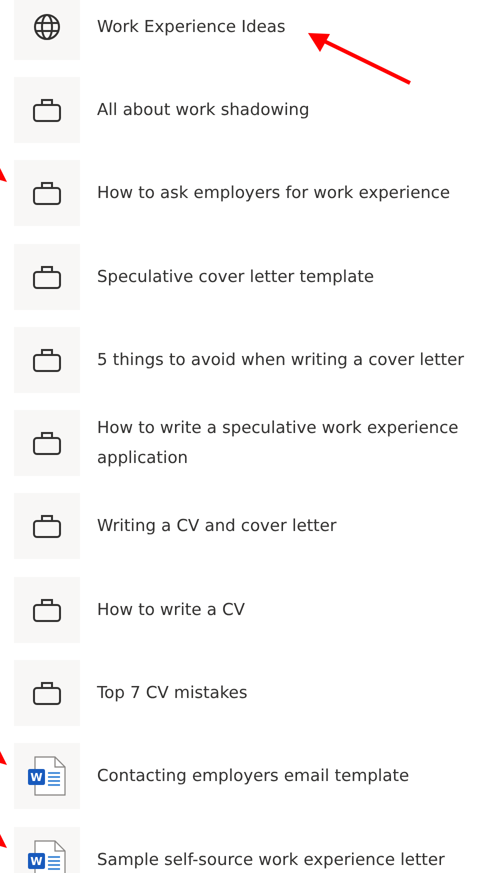 The image size is (487, 873). What do you see at coordinates (287, 27) in the screenshot?
I see `item-title: Work Experience Ideas` at bounding box center [287, 27].